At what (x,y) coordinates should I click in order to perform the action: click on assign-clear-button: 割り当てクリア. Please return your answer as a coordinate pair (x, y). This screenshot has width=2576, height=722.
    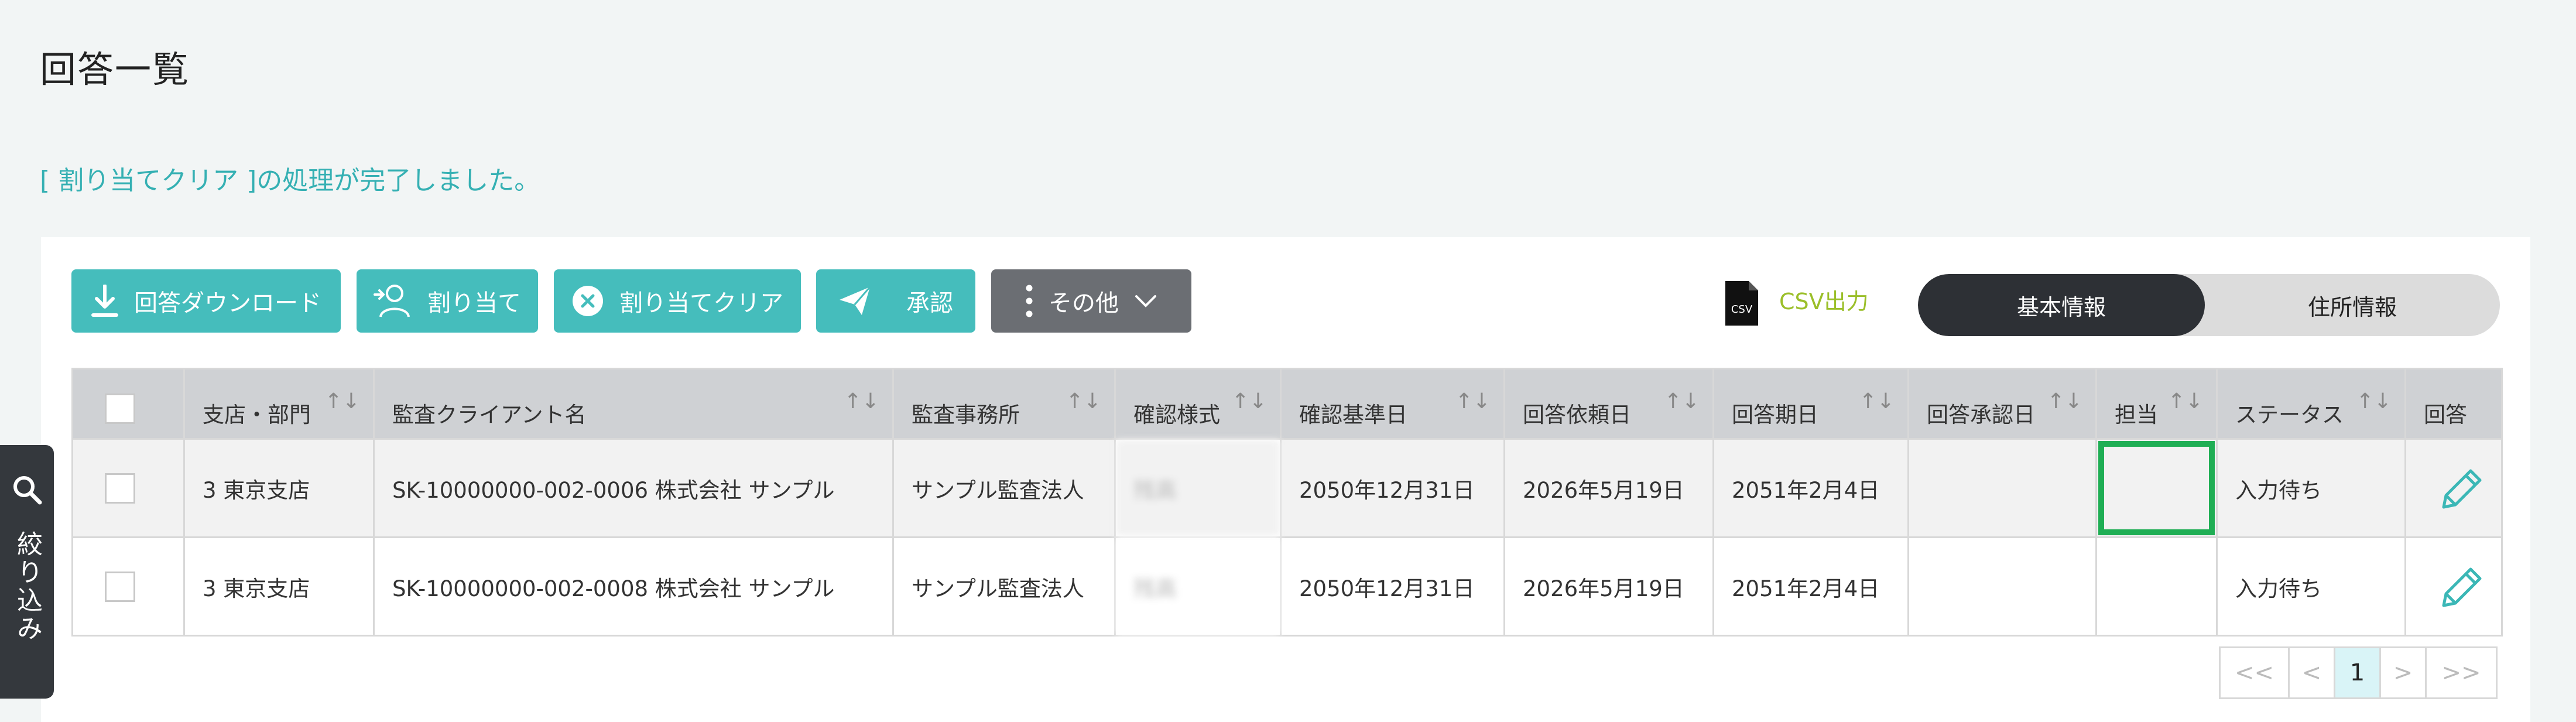
    Looking at the image, I should click on (677, 301).